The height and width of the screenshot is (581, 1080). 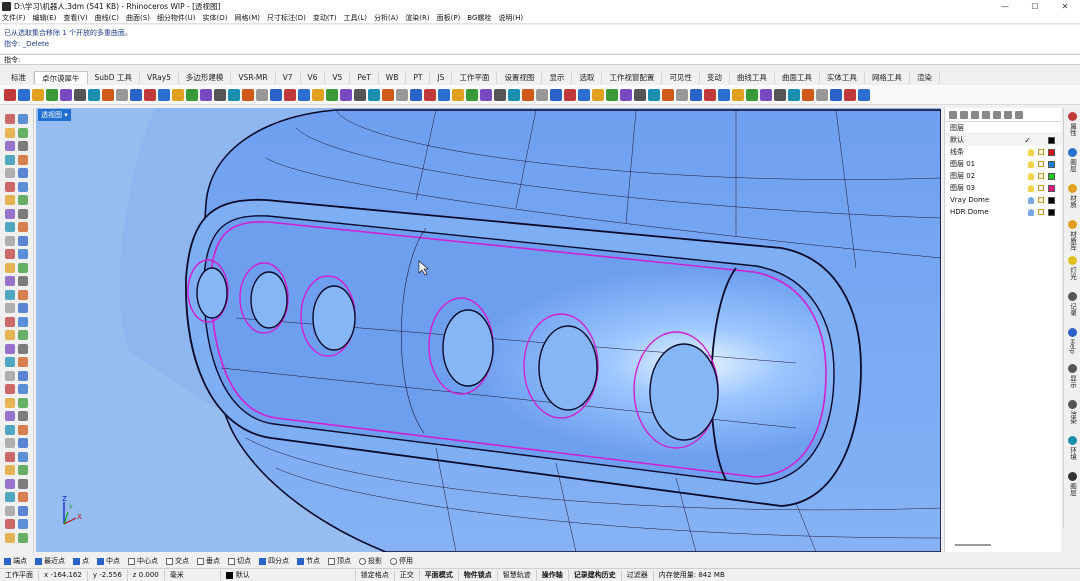 I want to click on maximize-button: ☐, so click(x=1035, y=6).